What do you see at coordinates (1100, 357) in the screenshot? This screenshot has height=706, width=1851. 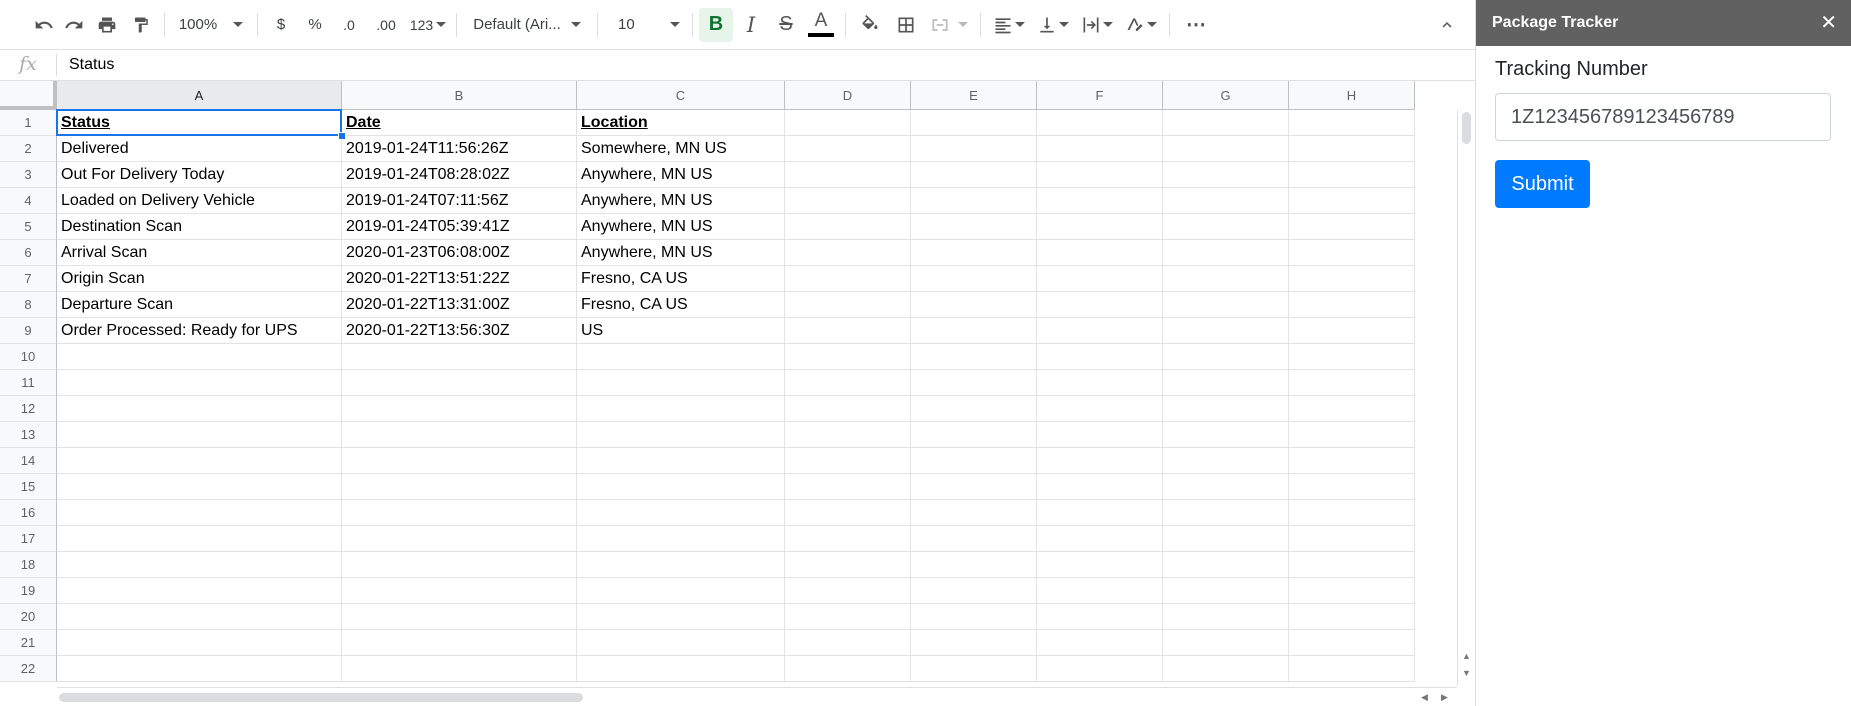 I see `cell-f10` at bounding box center [1100, 357].